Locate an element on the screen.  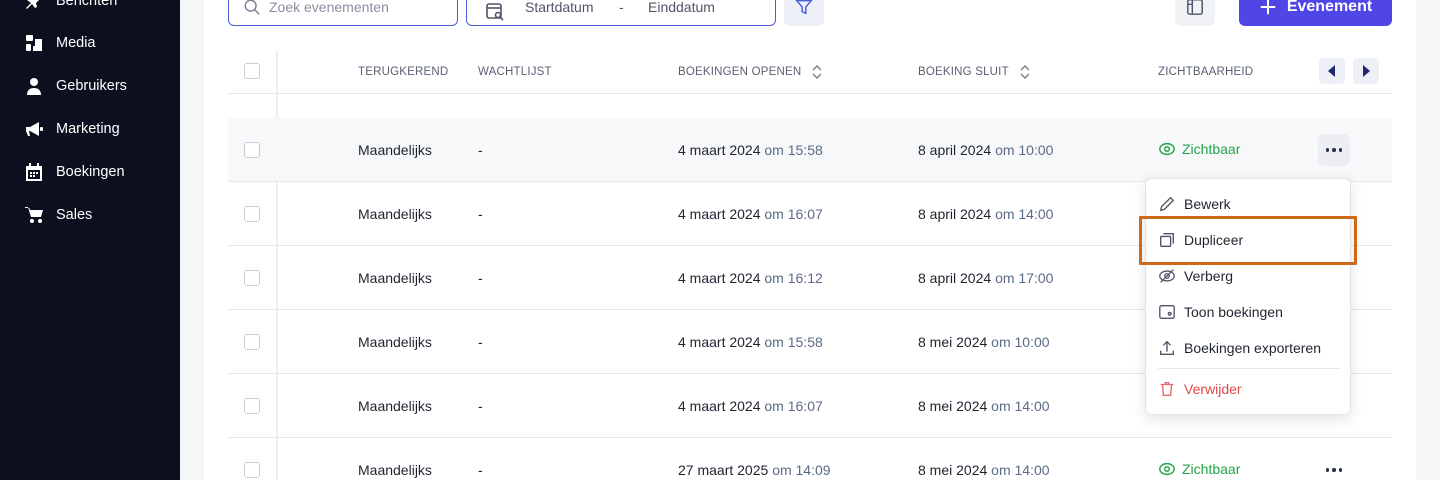
user-icon is located at coordinates (34, 86).